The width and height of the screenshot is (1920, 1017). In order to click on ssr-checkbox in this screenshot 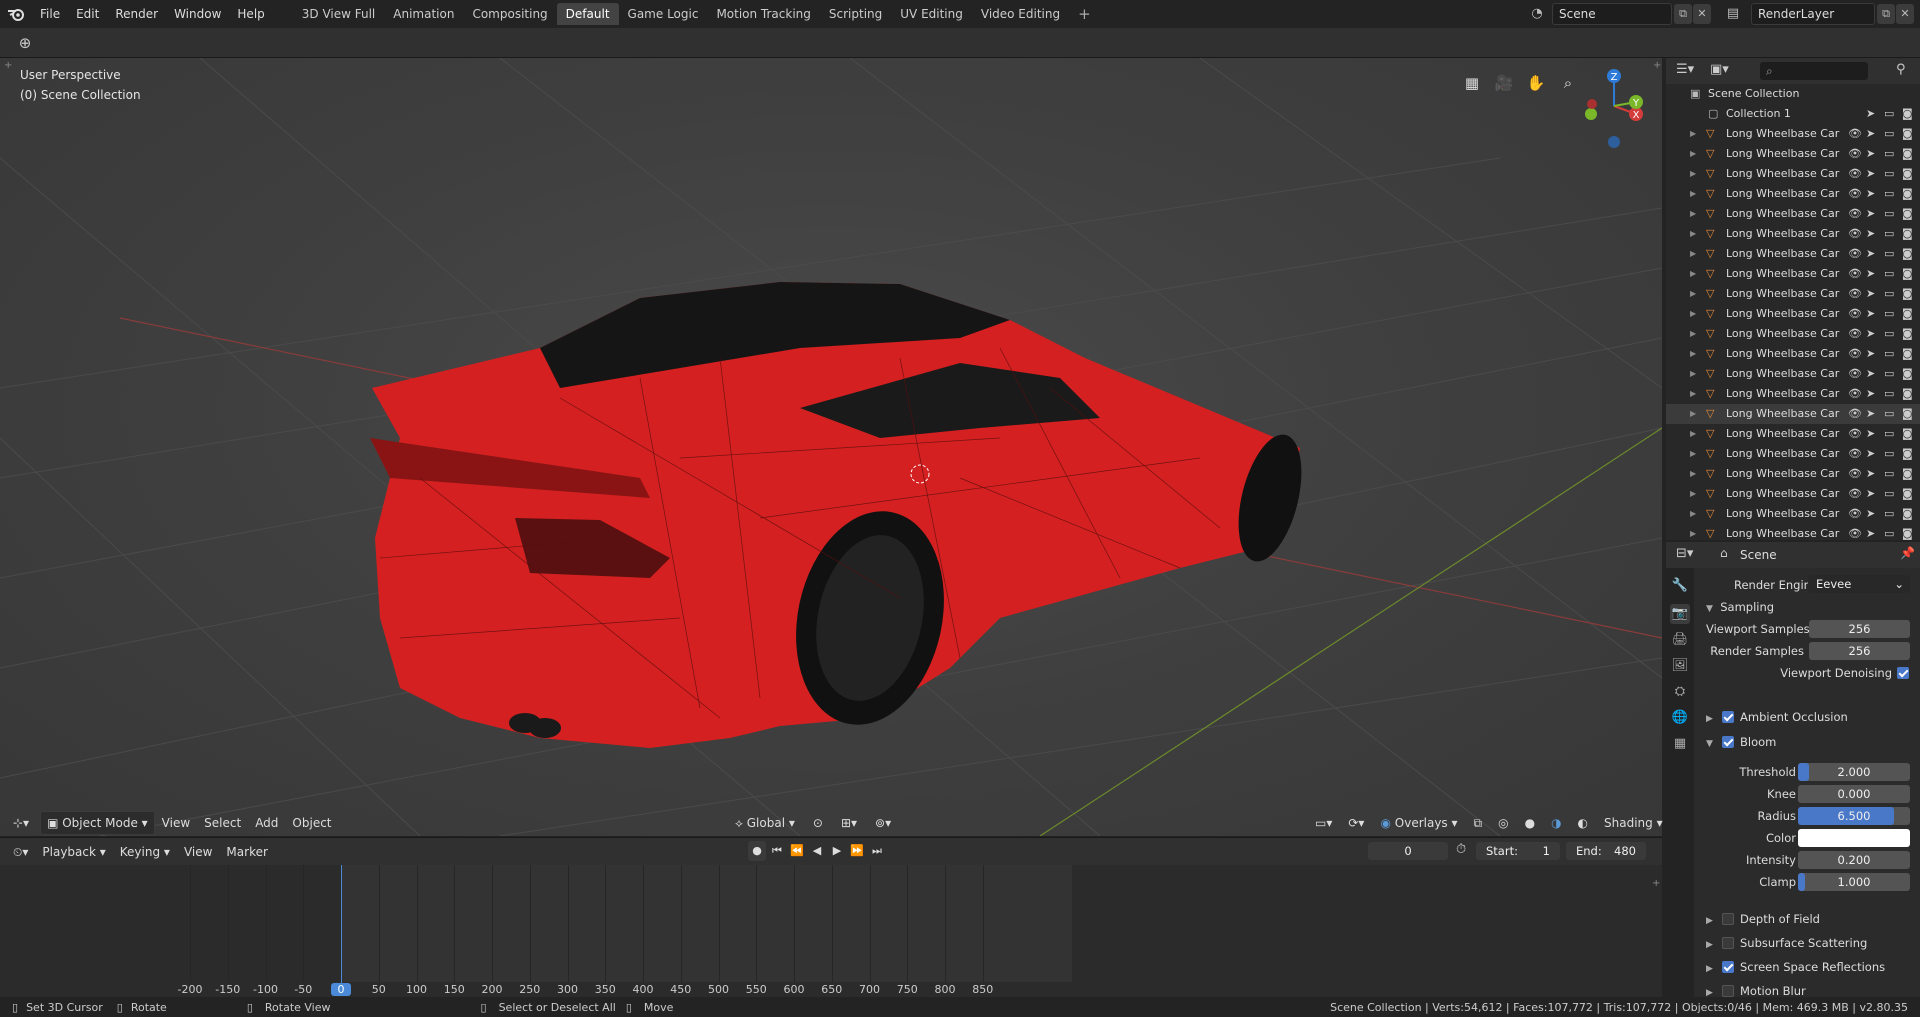, I will do `click(1728, 967)`.